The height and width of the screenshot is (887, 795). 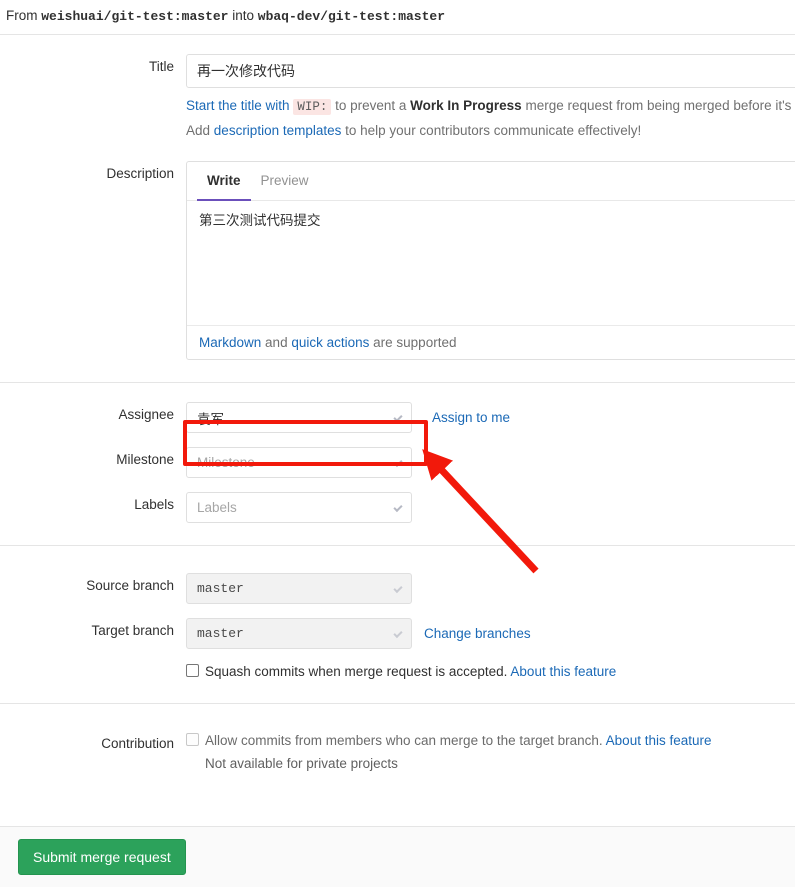 What do you see at coordinates (145, 459) in the screenshot?
I see `milestone-label: Milestone` at bounding box center [145, 459].